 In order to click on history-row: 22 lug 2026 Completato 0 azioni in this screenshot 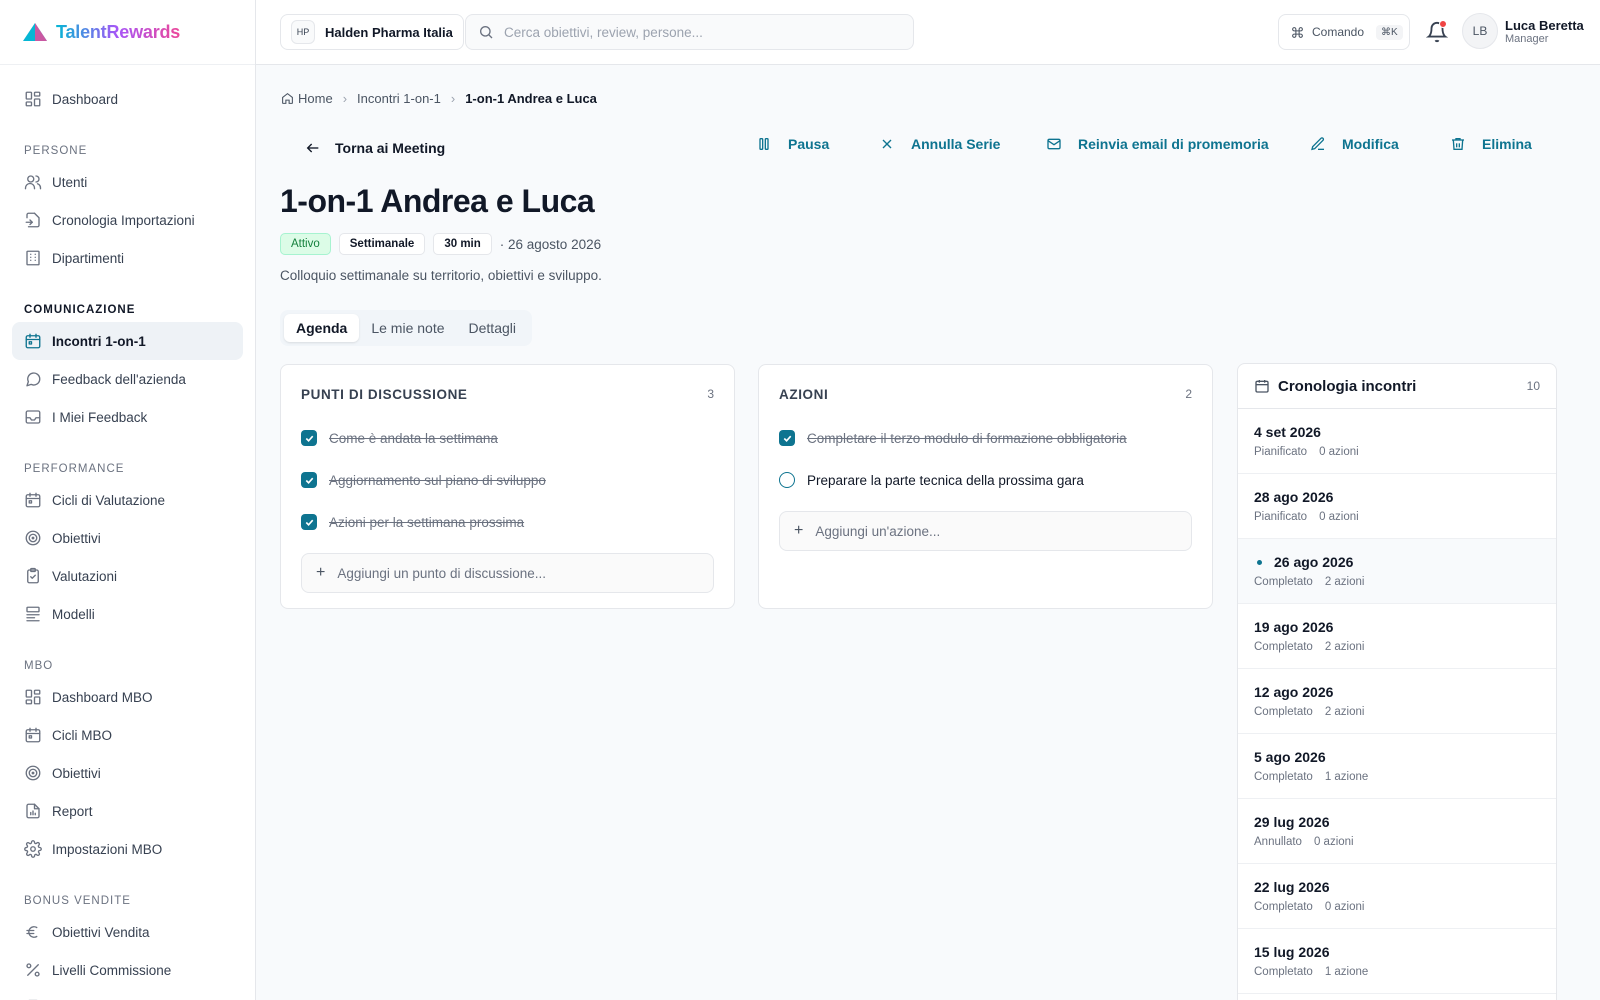, I will do `click(1397, 896)`.